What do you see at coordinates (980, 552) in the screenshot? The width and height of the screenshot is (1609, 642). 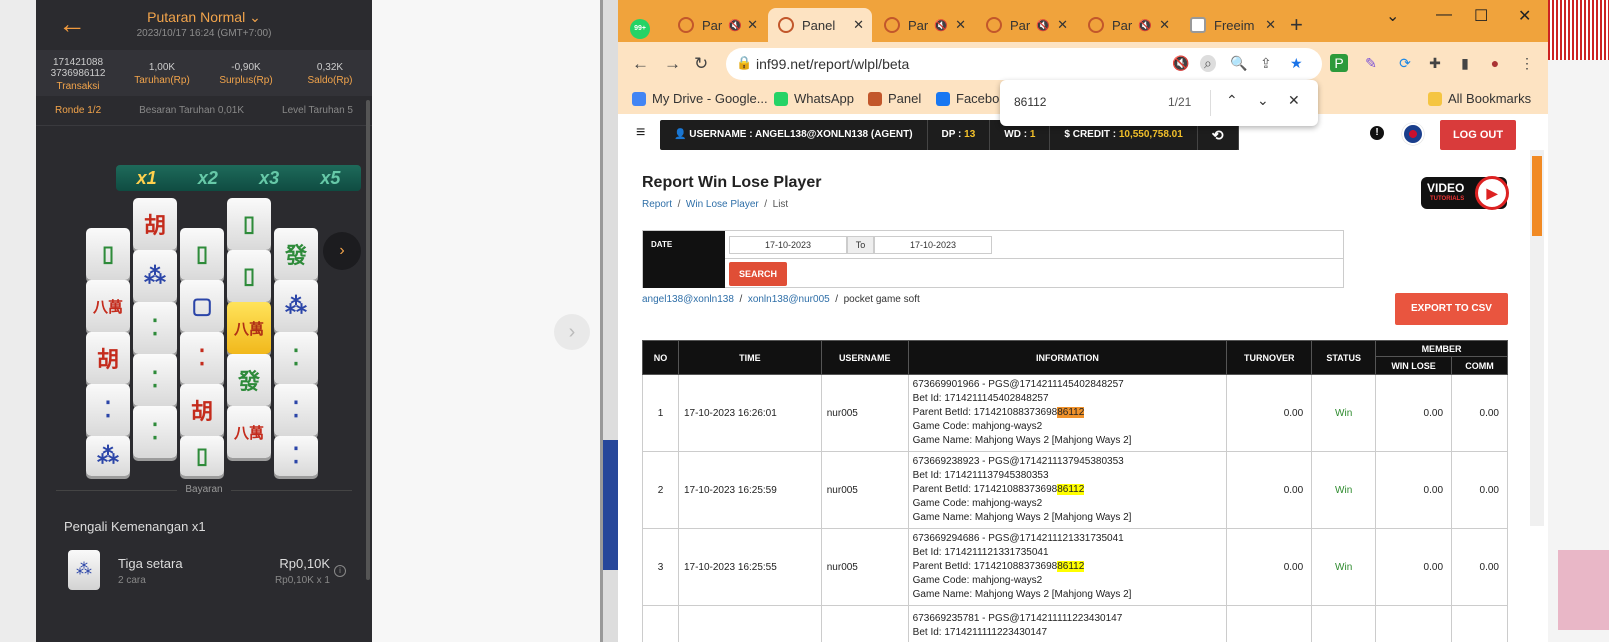 I see `info-line: Bet Id: 1714211121331735041` at bounding box center [980, 552].